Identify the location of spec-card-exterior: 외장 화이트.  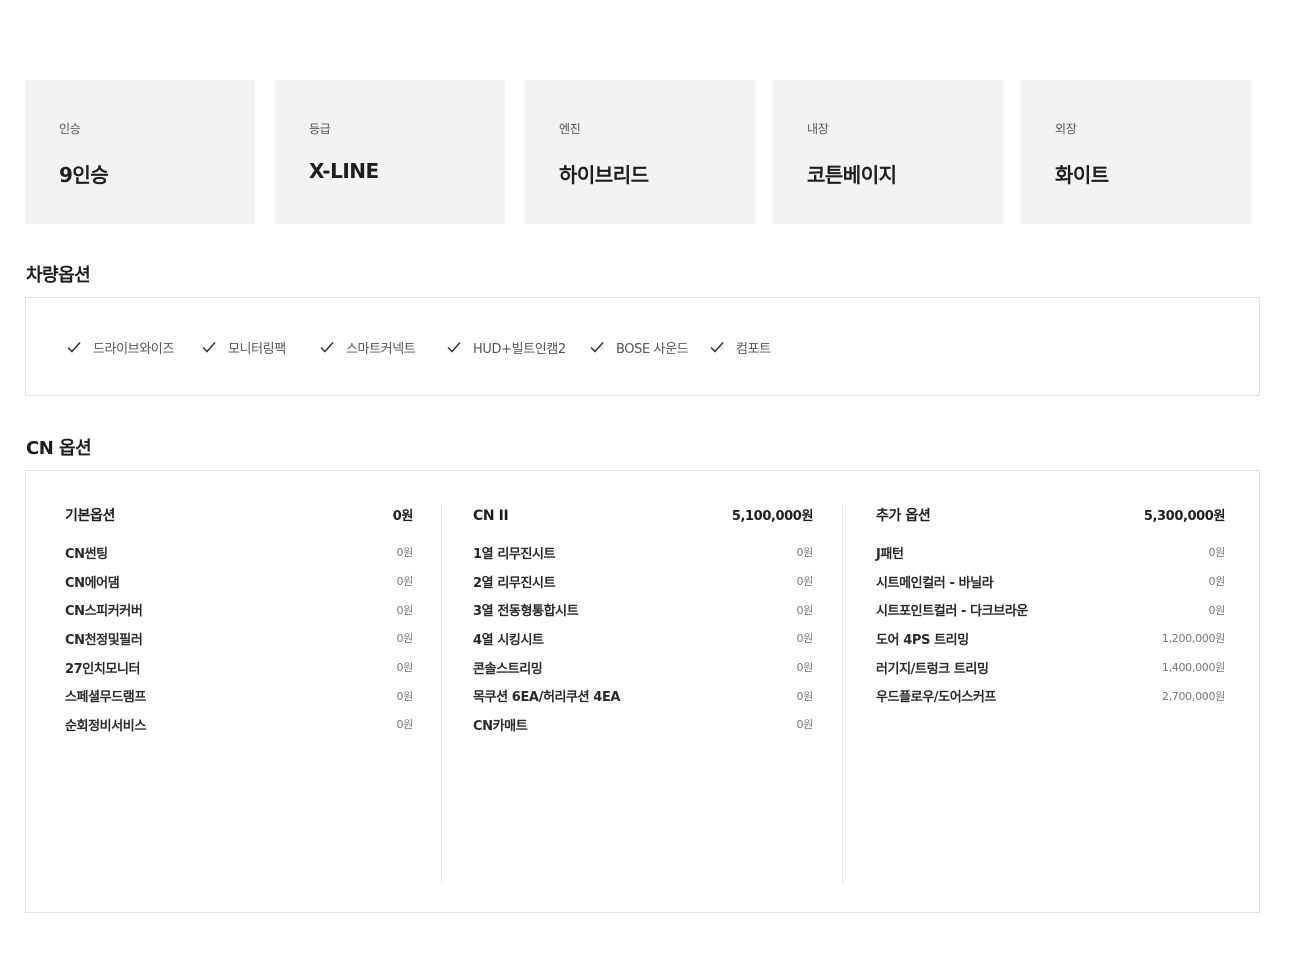
(1136, 152).